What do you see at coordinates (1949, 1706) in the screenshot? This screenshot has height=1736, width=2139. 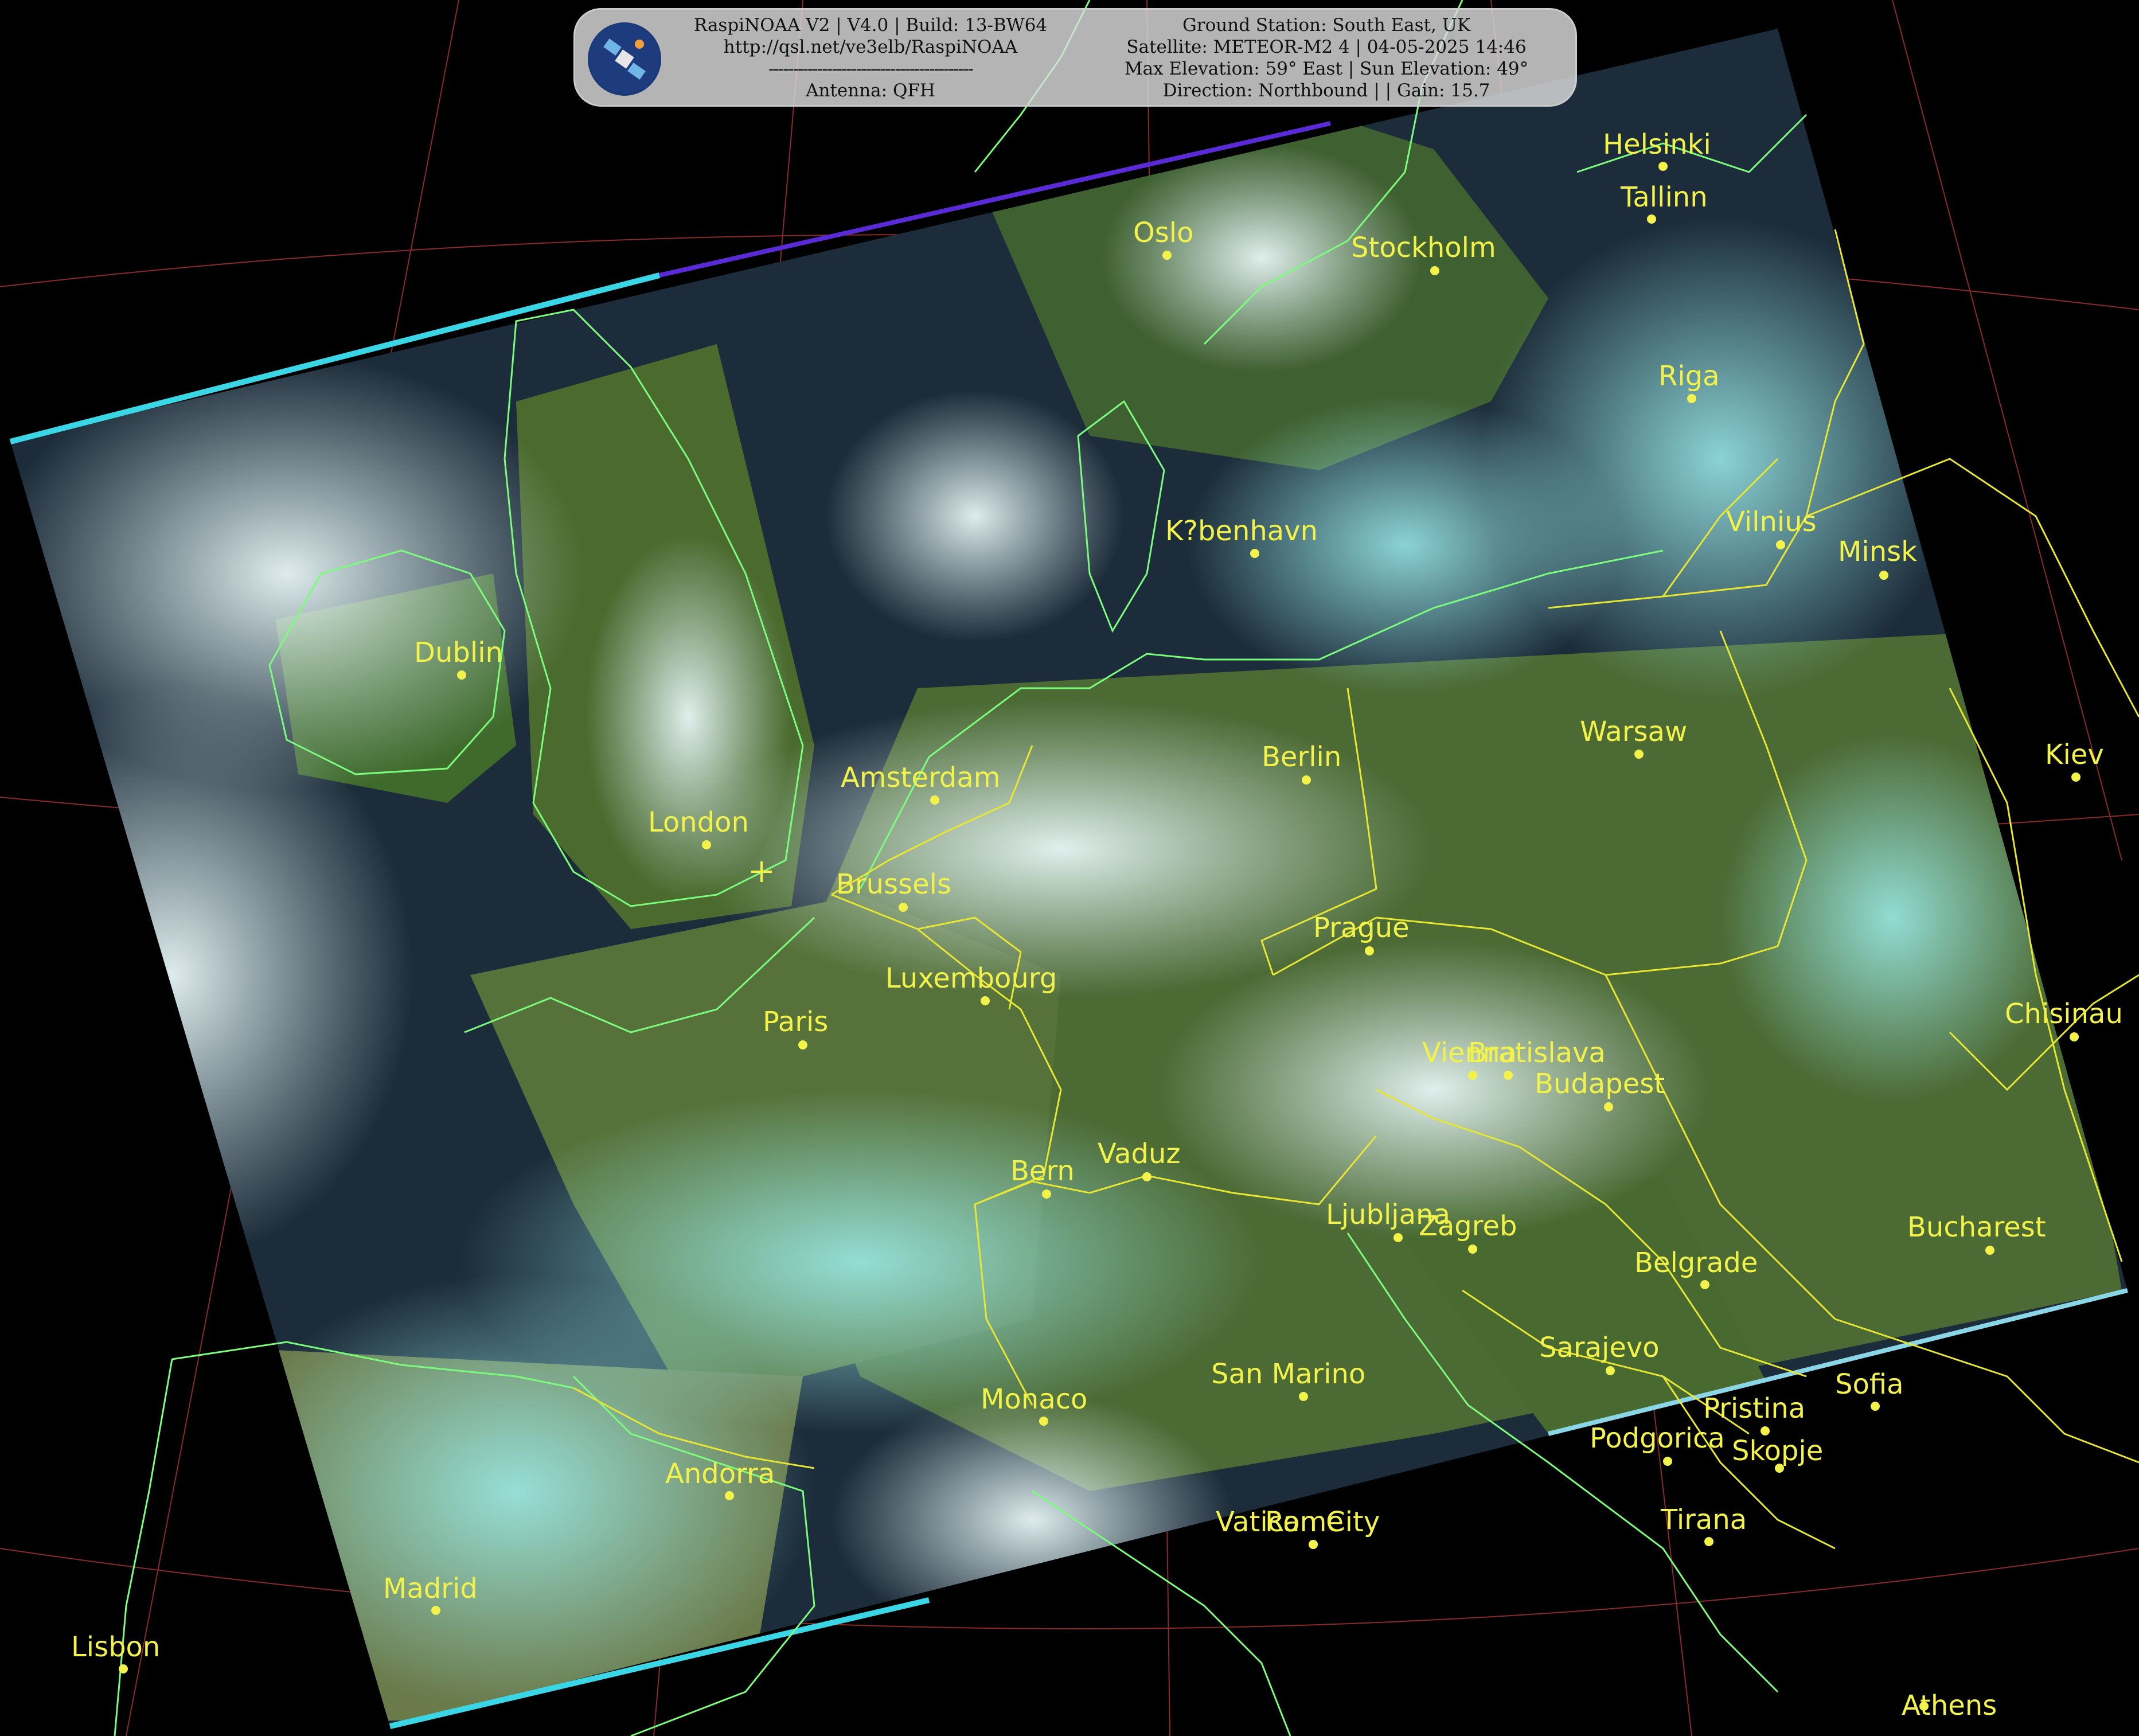 I see `city-label-athens: Athens` at bounding box center [1949, 1706].